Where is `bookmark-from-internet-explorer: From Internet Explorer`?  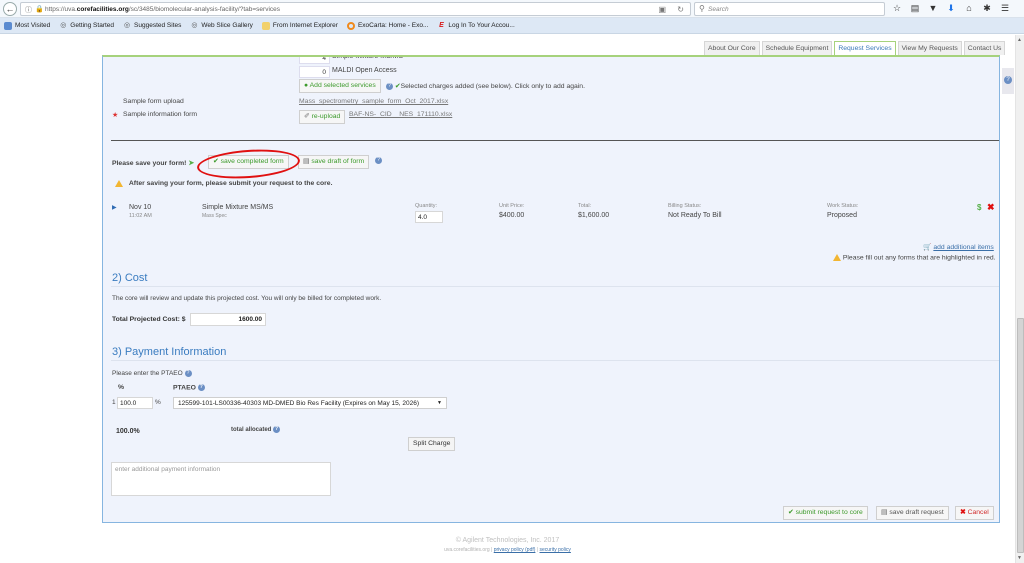
bookmark-from-internet-explorer: From Internet Explorer is located at coordinates (299, 25).